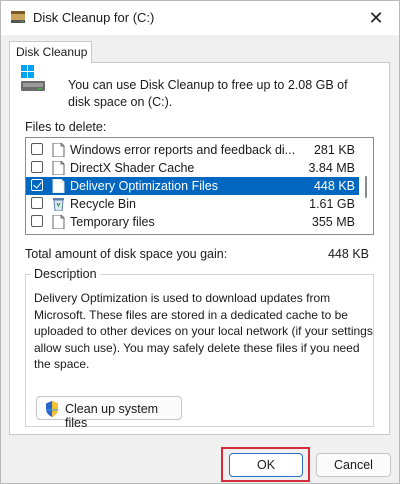  Describe the element at coordinates (331, 168) in the screenshot. I see `item-size: 3.84 MB` at that location.